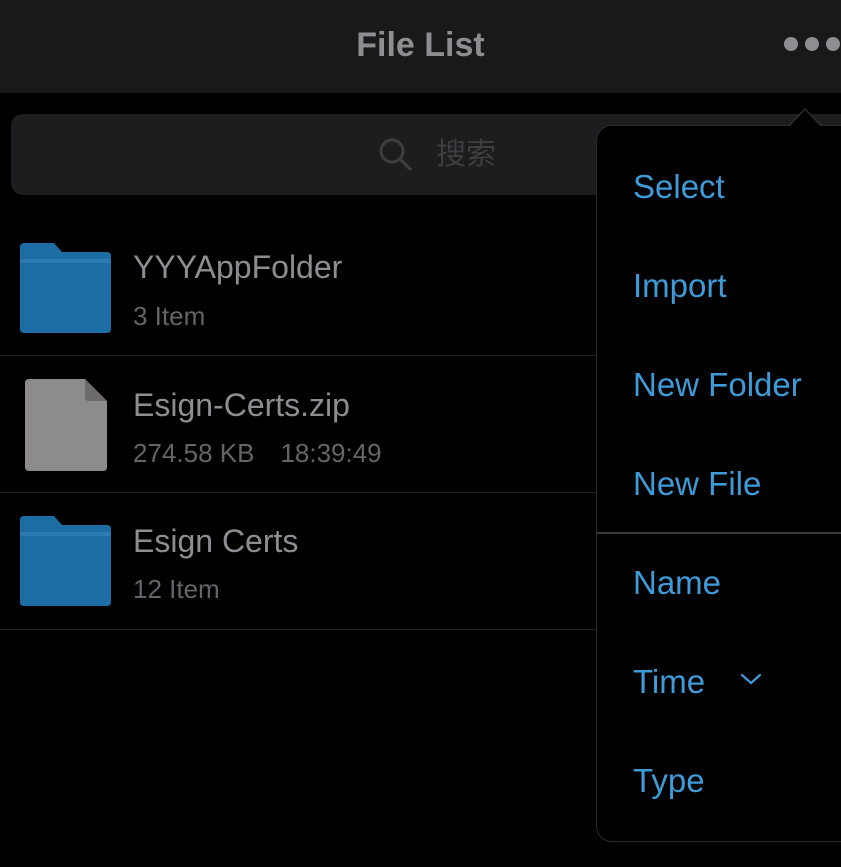 This screenshot has height=867, width=841. Describe the element at coordinates (751, 679) in the screenshot. I see `chevron-down-icon` at that location.